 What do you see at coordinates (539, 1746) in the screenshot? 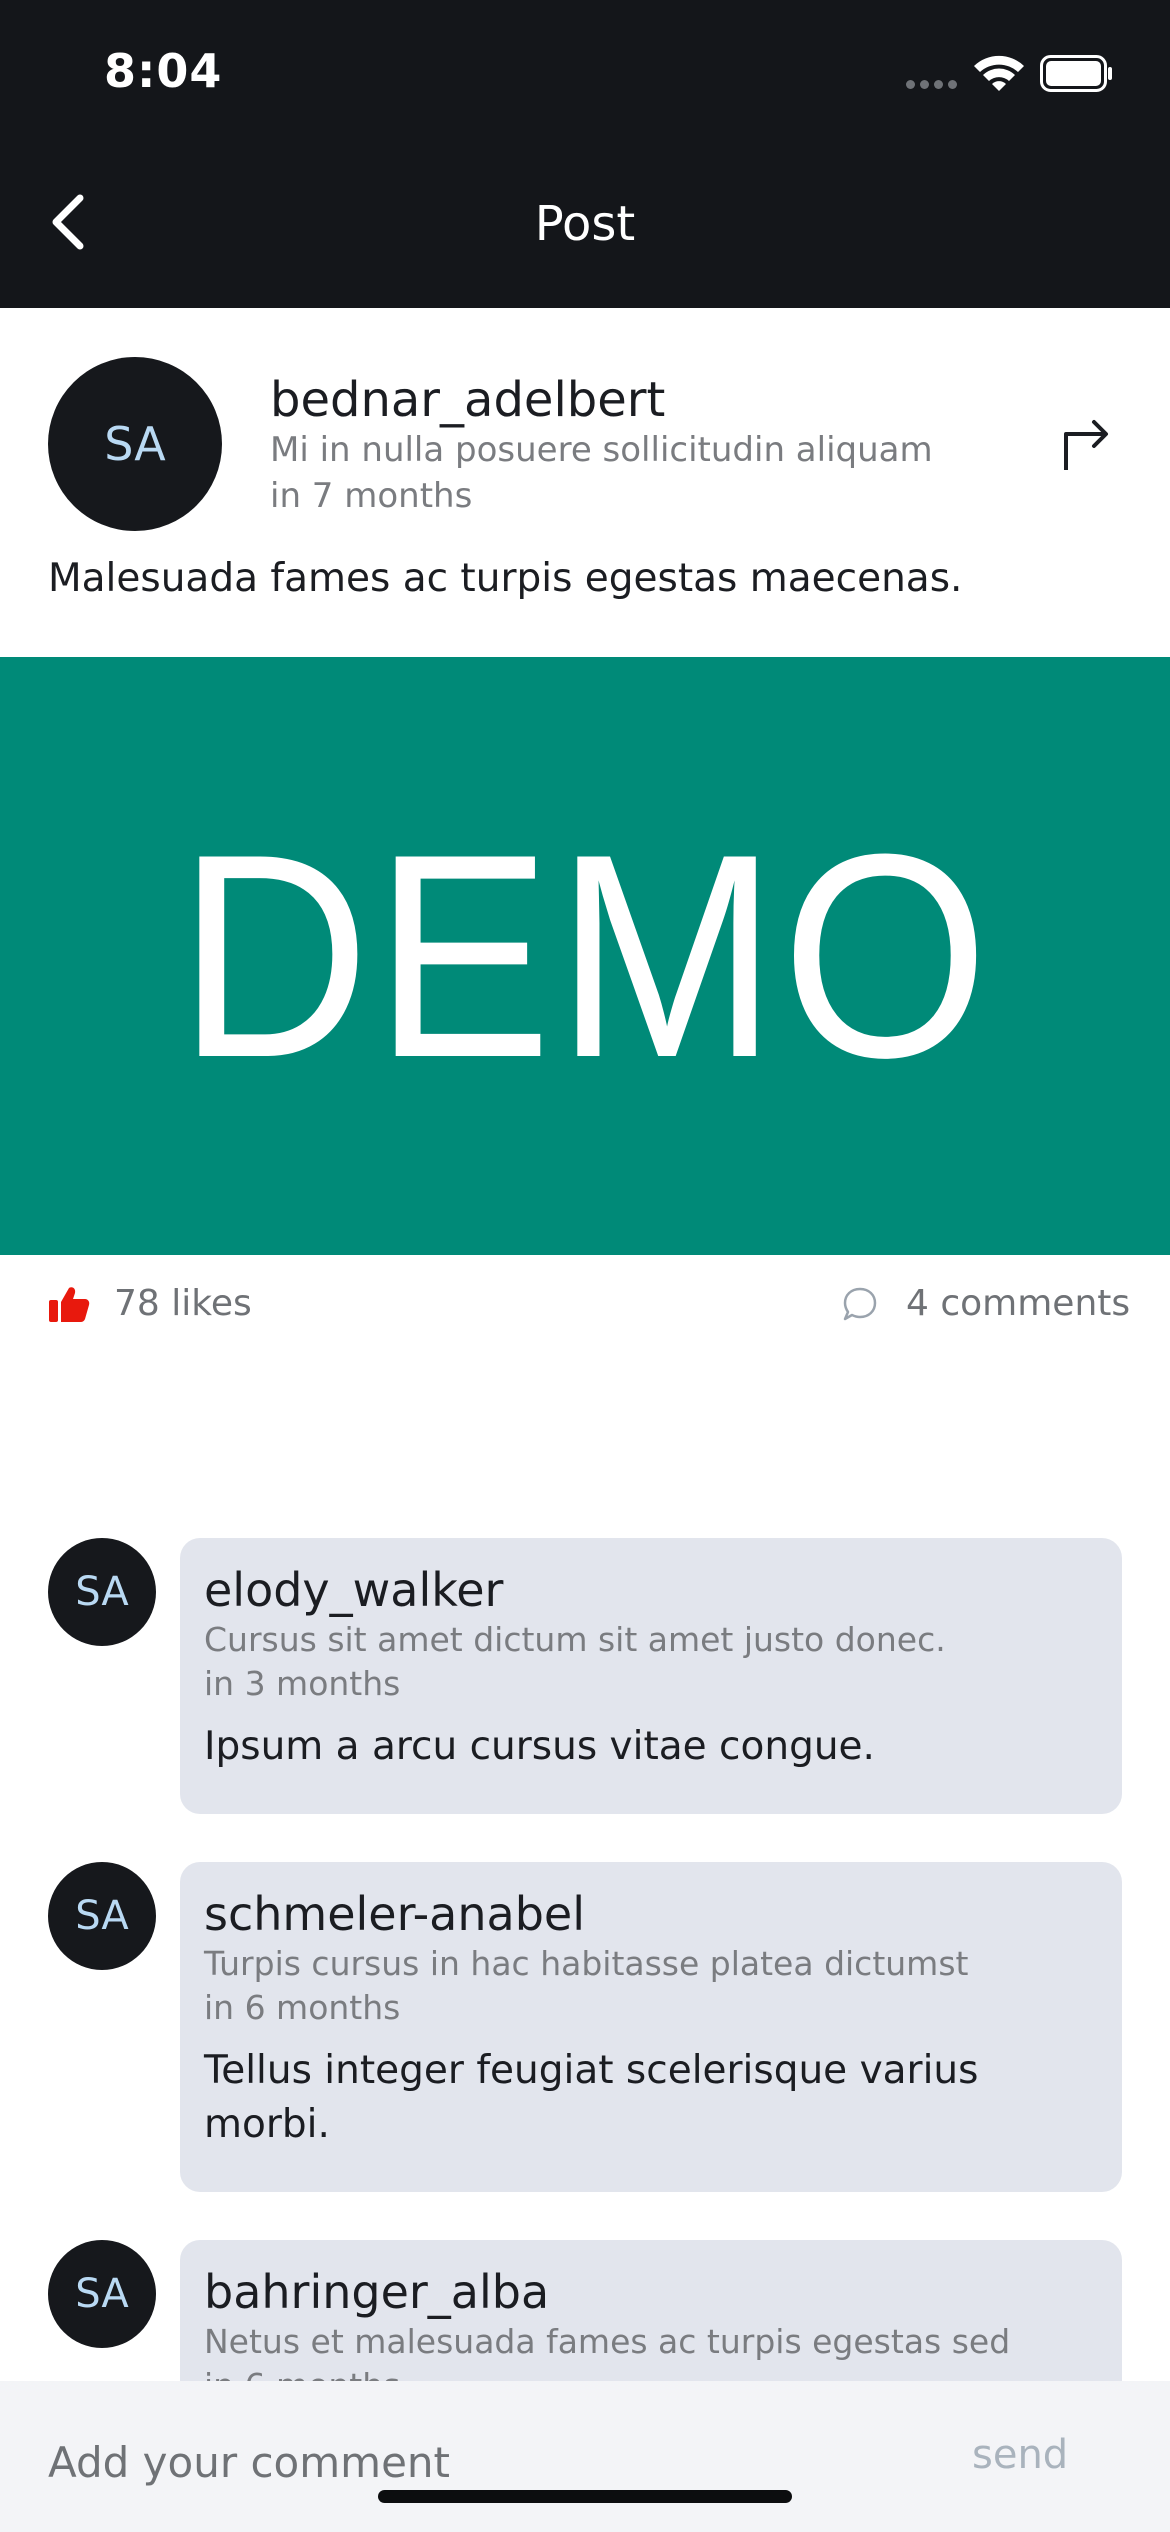
I see `comment-text: Ipsum a arcu cursus vitae congue.` at bounding box center [539, 1746].